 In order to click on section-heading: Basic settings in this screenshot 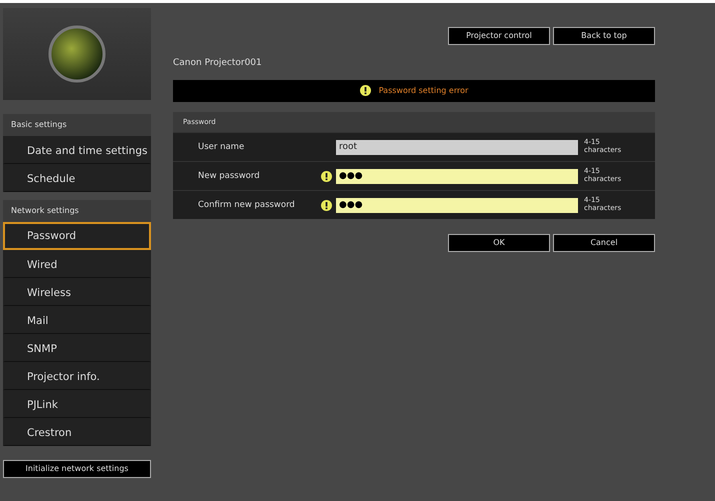, I will do `click(77, 125)`.